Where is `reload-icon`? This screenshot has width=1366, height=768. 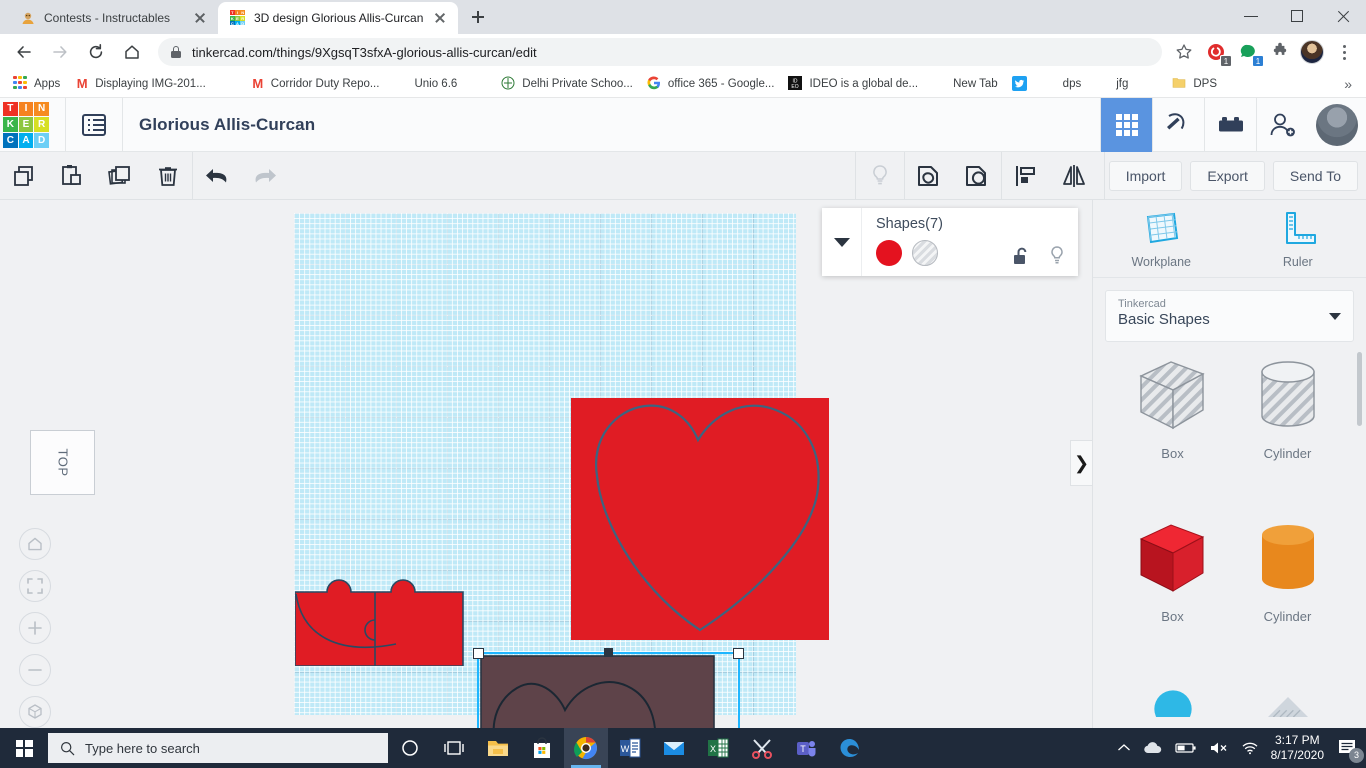
reload-icon is located at coordinates (96, 52).